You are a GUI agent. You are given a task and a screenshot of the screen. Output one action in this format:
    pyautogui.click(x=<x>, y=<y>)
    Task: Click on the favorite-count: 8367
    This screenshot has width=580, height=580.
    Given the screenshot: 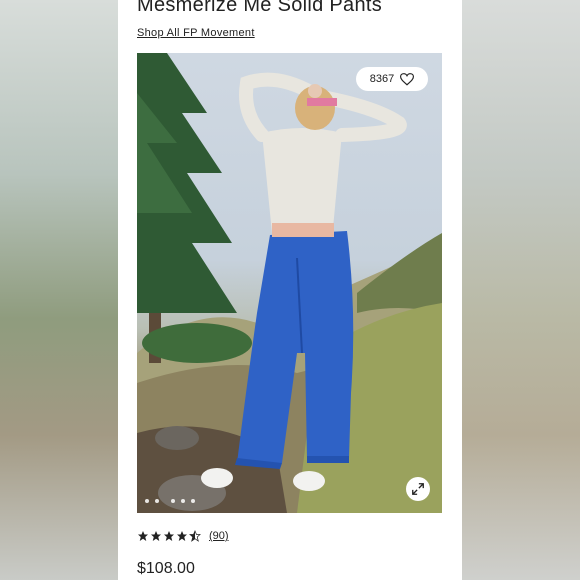 What is the action you would take?
    pyautogui.click(x=382, y=79)
    